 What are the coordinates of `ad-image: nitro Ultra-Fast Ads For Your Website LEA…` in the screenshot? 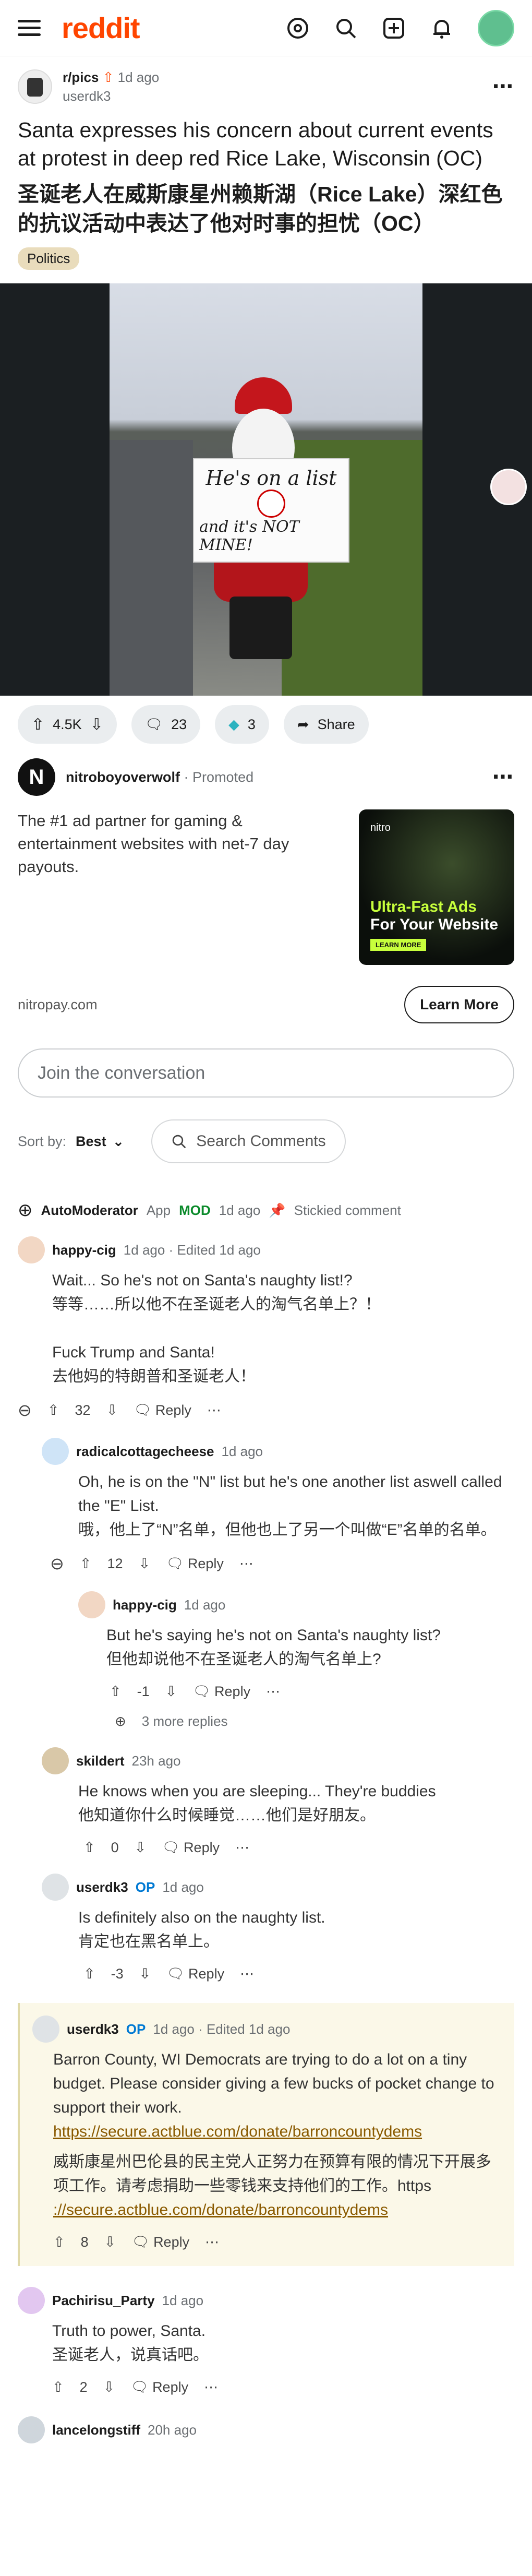 It's located at (436, 887).